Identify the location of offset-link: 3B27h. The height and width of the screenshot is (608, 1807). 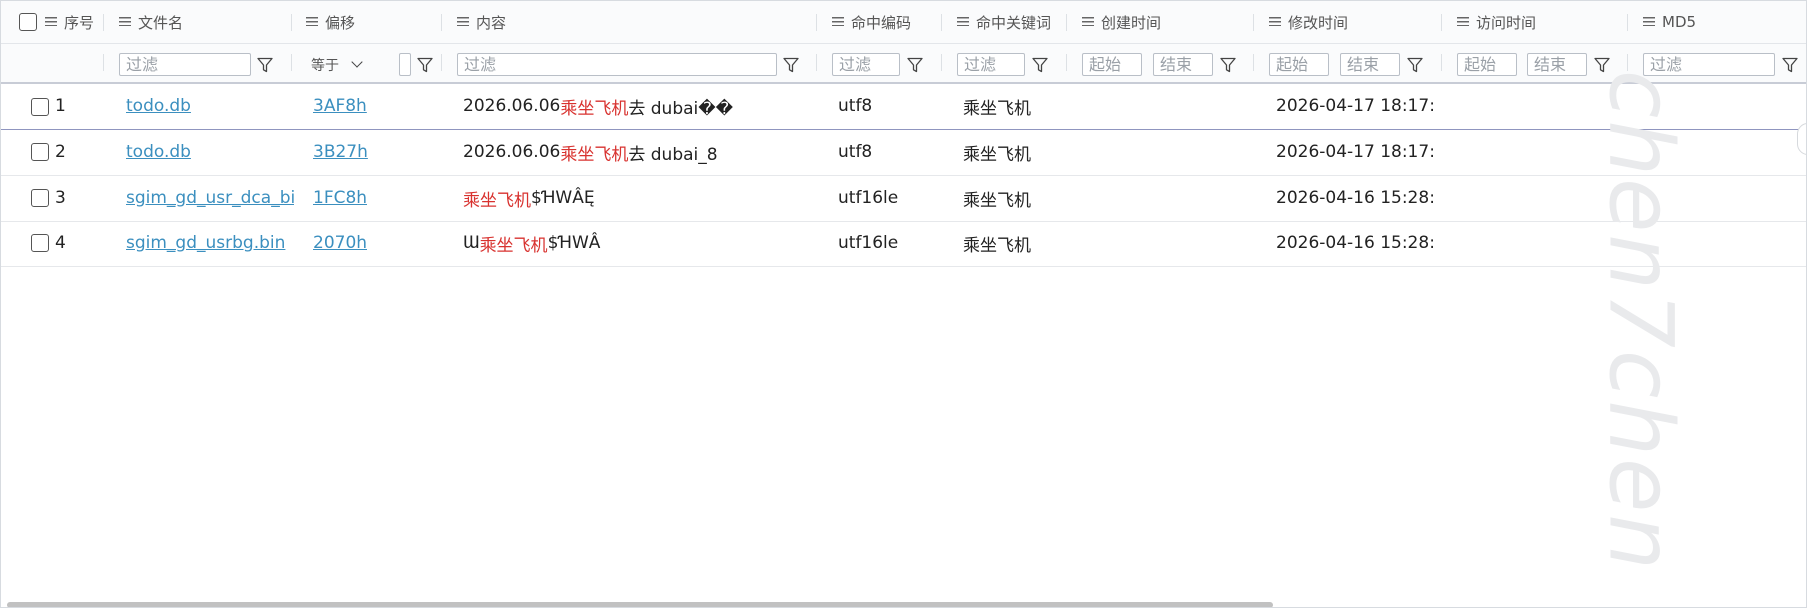
(340, 152).